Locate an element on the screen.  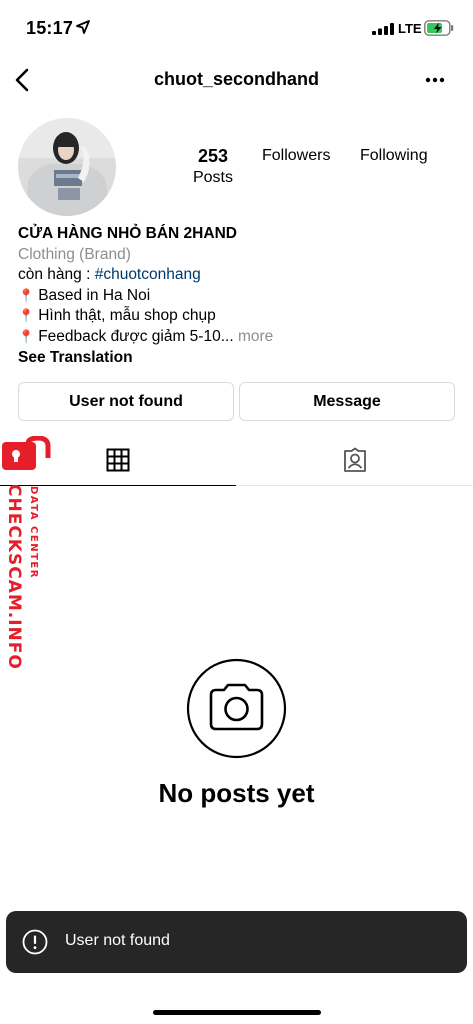
toast: User not found is located at coordinates (236, 942).